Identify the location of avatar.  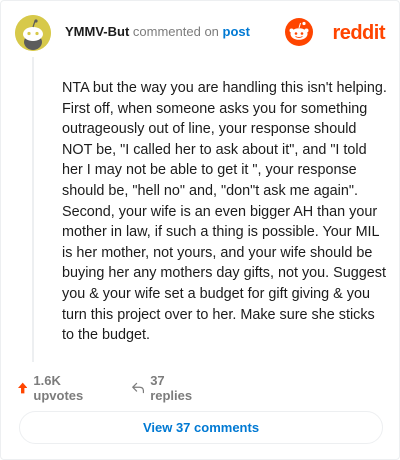
(33, 33).